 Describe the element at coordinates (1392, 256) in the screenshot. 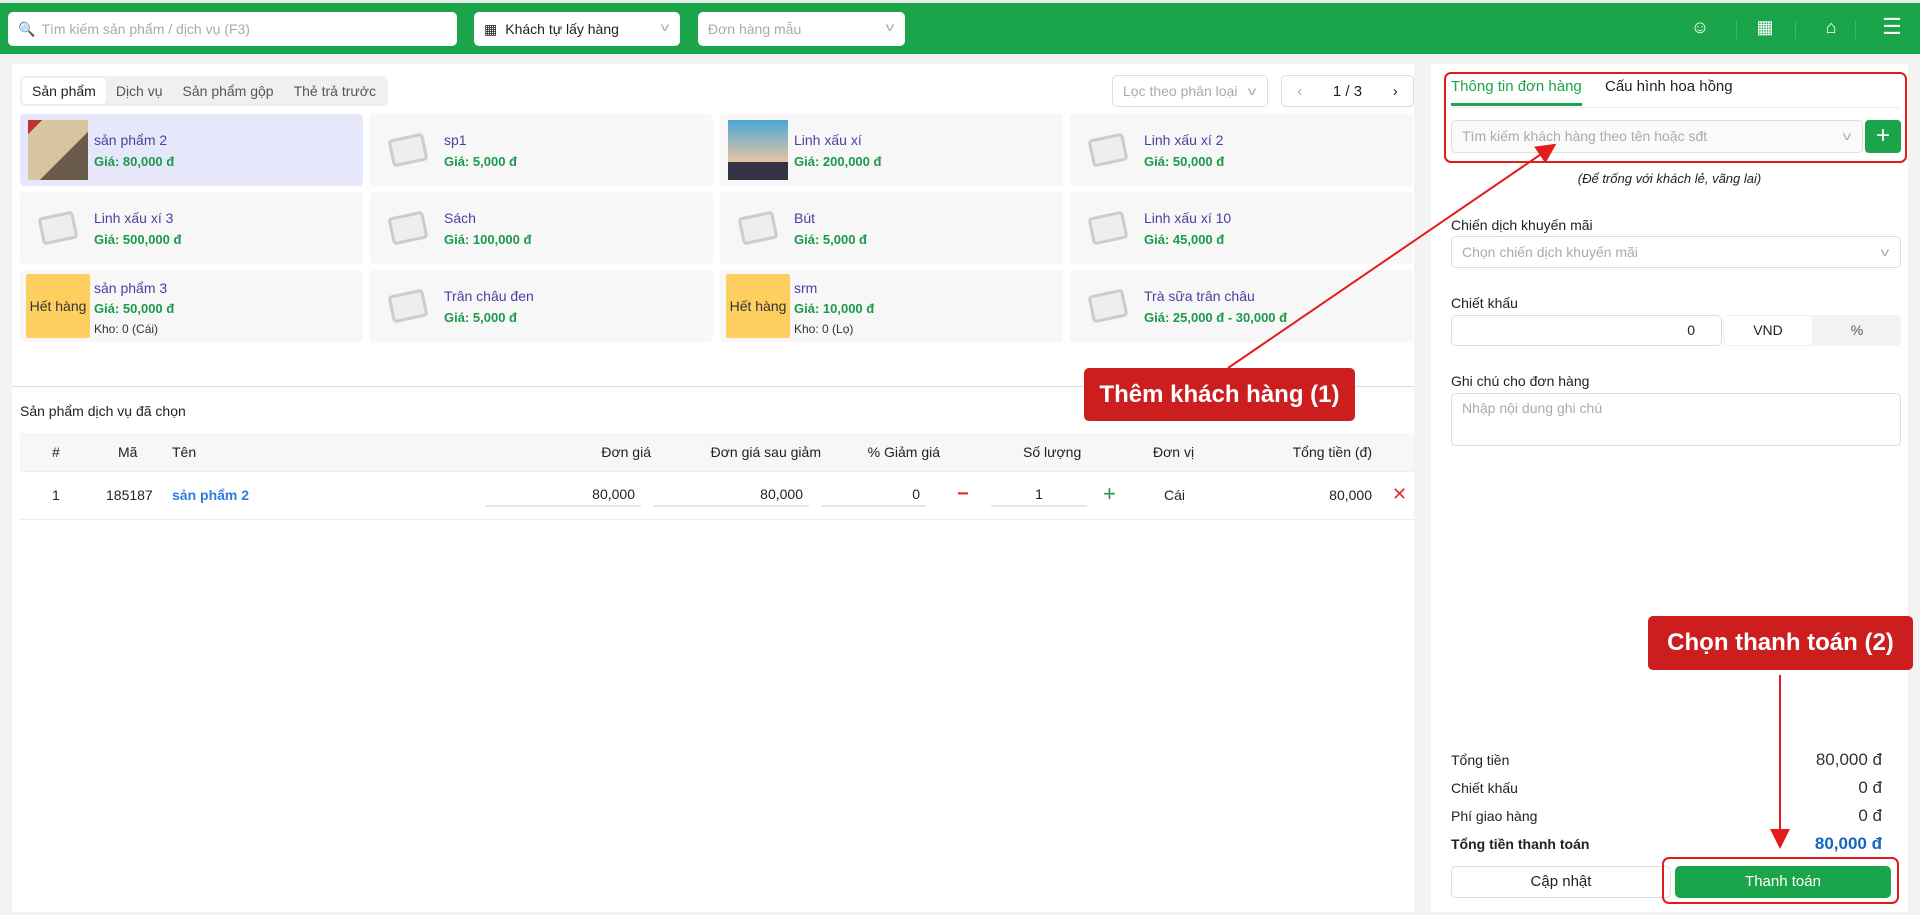

I see `arrow-to-customer` at that location.